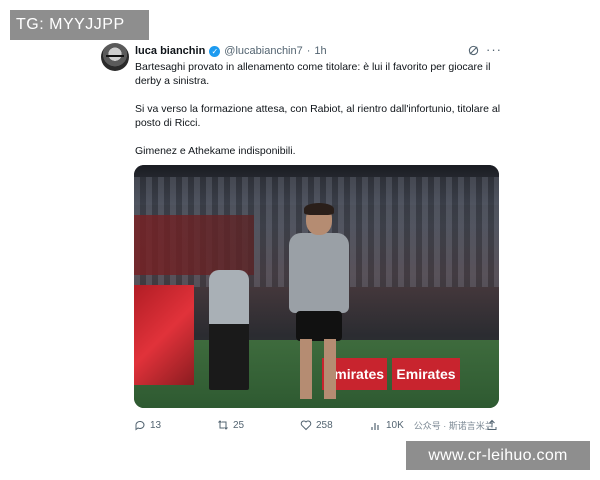 This screenshot has height=480, width=600. I want to click on more-icon: ···, so click(494, 49).